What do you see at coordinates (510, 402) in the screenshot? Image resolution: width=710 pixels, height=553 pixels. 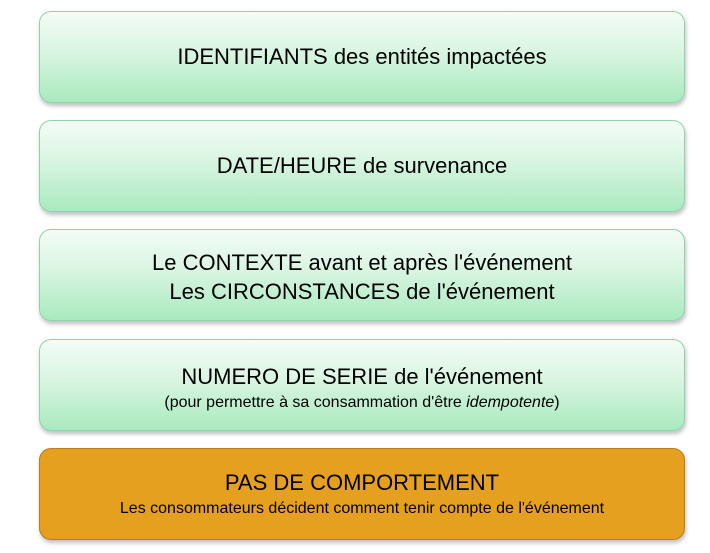 I see `subtitle-italic-term: idempotente` at bounding box center [510, 402].